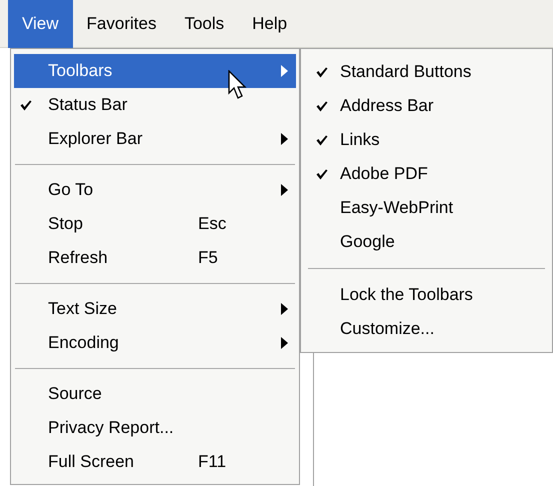 The width and height of the screenshot is (553, 486). What do you see at coordinates (426, 72) in the screenshot?
I see `submenu-item: Standard Buttons` at bounding box center [426, 72].